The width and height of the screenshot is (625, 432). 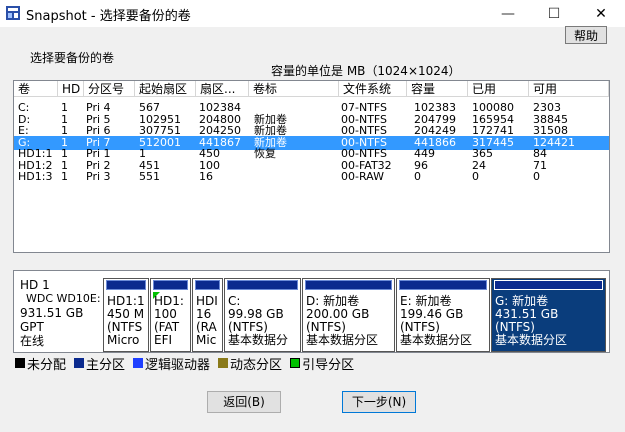 I want to click on table-cell: Pri 3, so click(x=98, y=176).